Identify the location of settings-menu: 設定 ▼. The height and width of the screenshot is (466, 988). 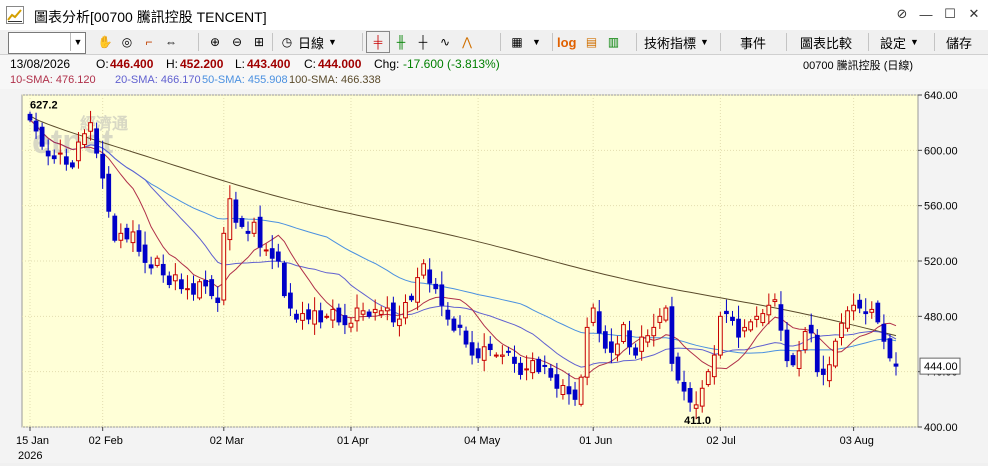
(899, 42).